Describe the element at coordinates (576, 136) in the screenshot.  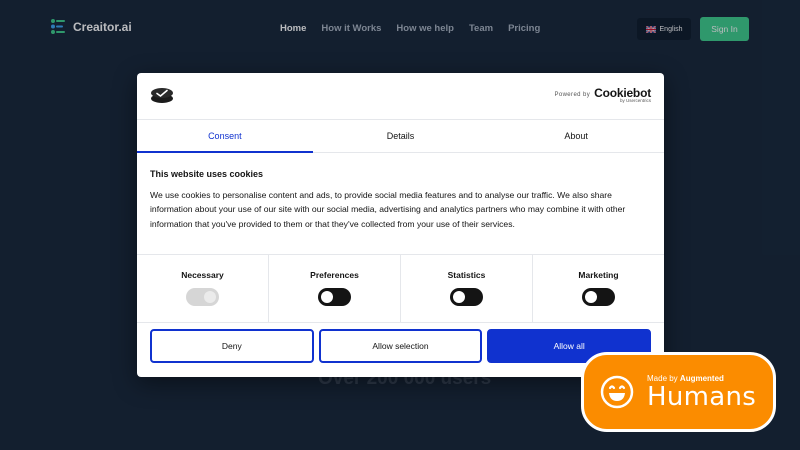
I see `tab-about: About` at that location.